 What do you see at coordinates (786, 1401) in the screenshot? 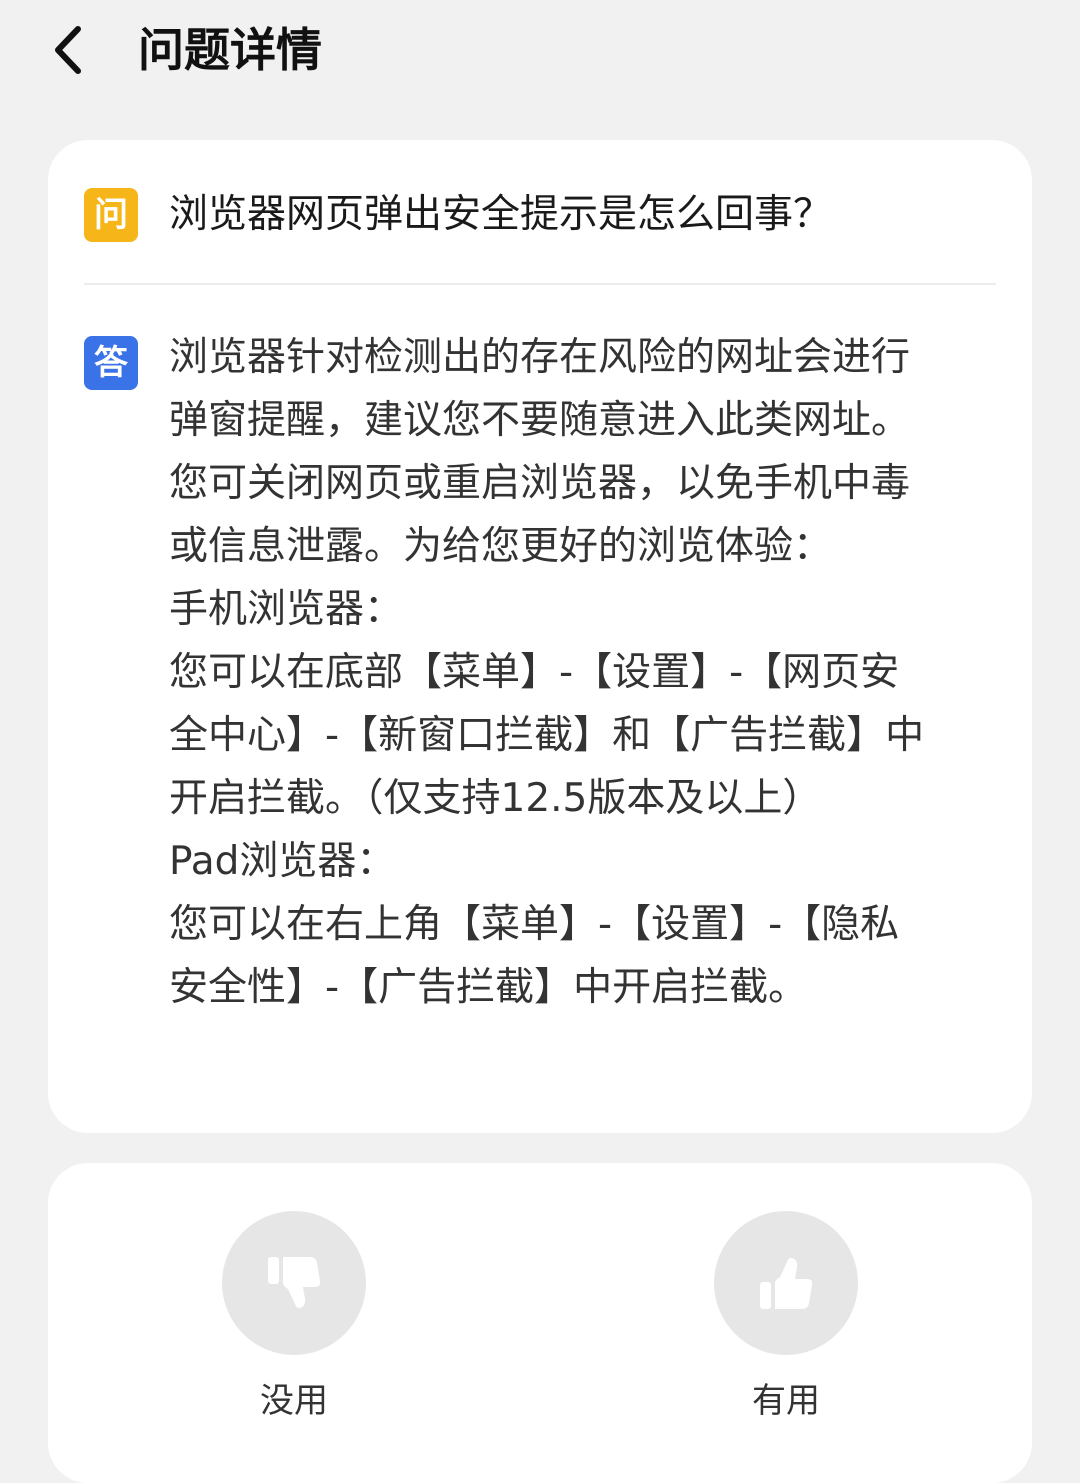
I see `useful-label: 有用` at bounding box center [786, 1401].